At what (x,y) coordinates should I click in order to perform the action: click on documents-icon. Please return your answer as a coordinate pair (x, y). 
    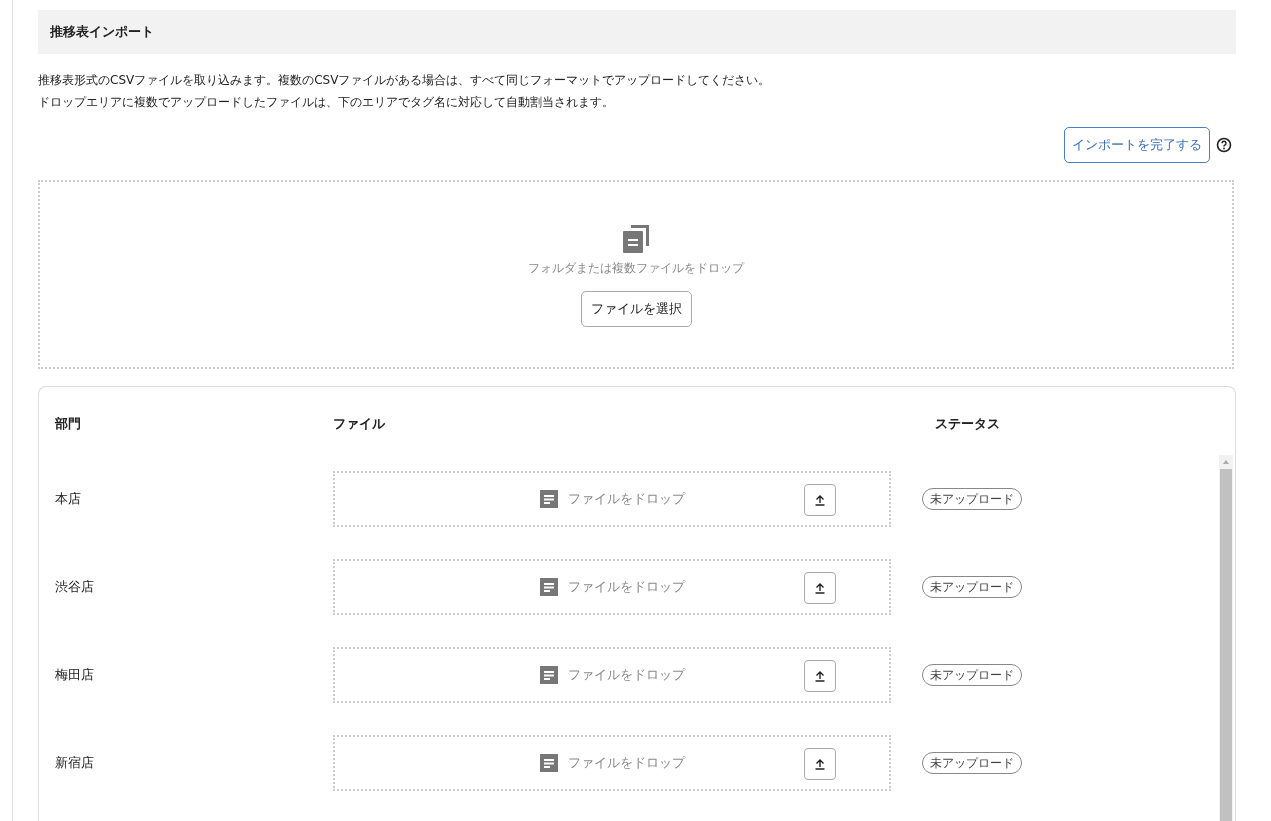
    Looking at the image, I should click on (636, 239).